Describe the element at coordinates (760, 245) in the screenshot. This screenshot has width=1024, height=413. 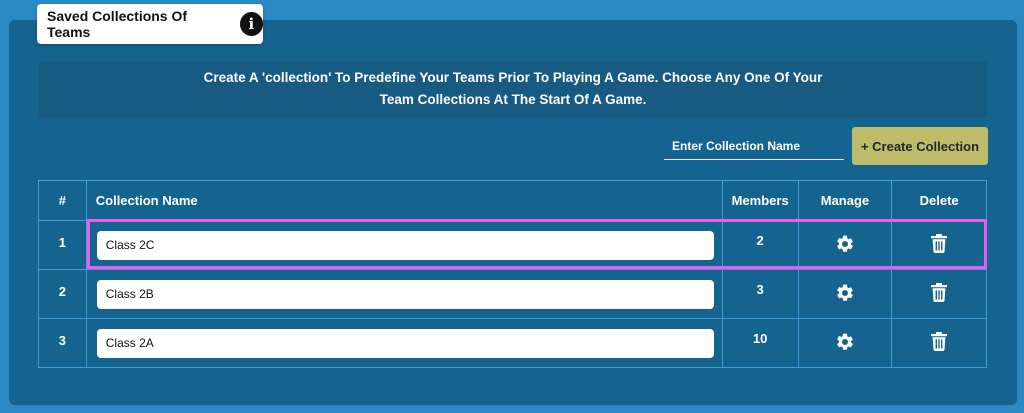
I see `row-members: 2` at that location.